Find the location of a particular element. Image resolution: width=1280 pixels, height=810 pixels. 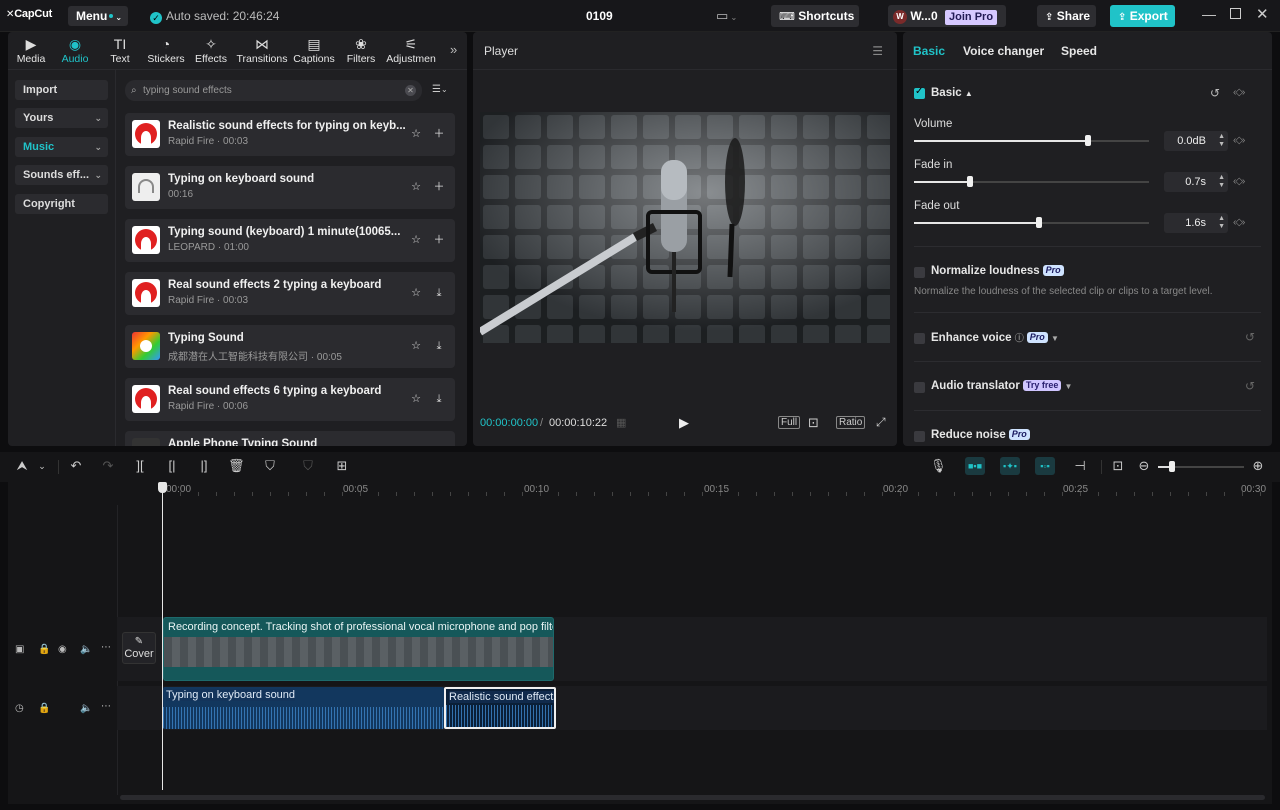

preview-axis-icon: ⊣ is located at coordinates (1080, 466).